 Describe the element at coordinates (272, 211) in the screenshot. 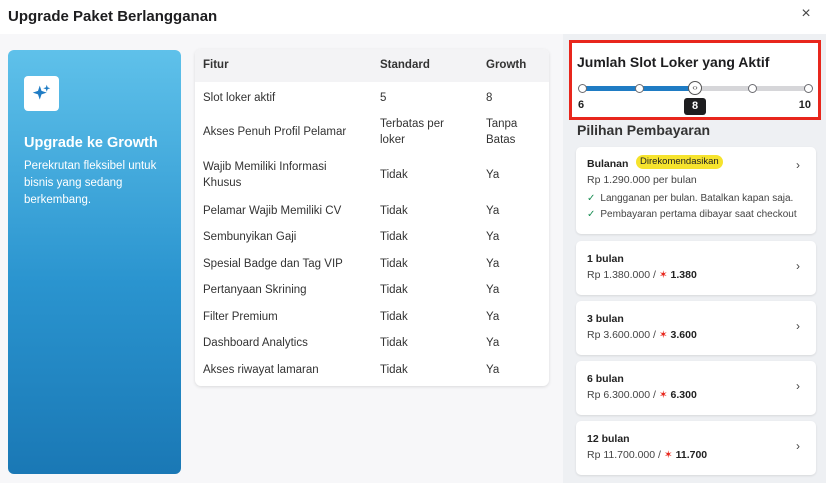

I see `feature-name: Pelamar Wajib Memiliki CV` at that location.